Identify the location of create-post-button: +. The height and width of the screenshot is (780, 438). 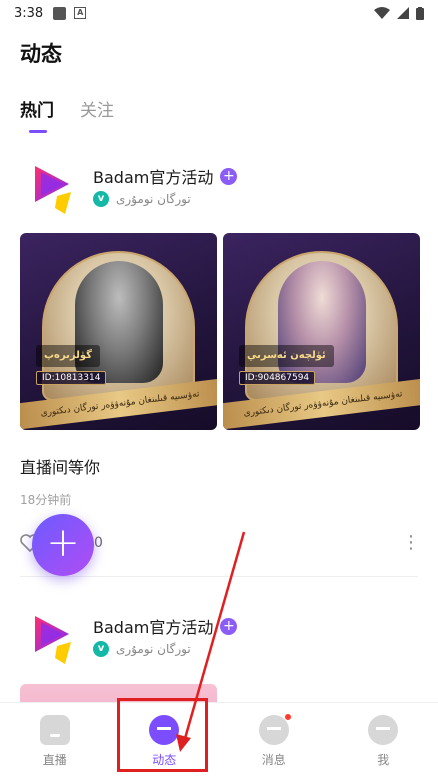
(63, 545).